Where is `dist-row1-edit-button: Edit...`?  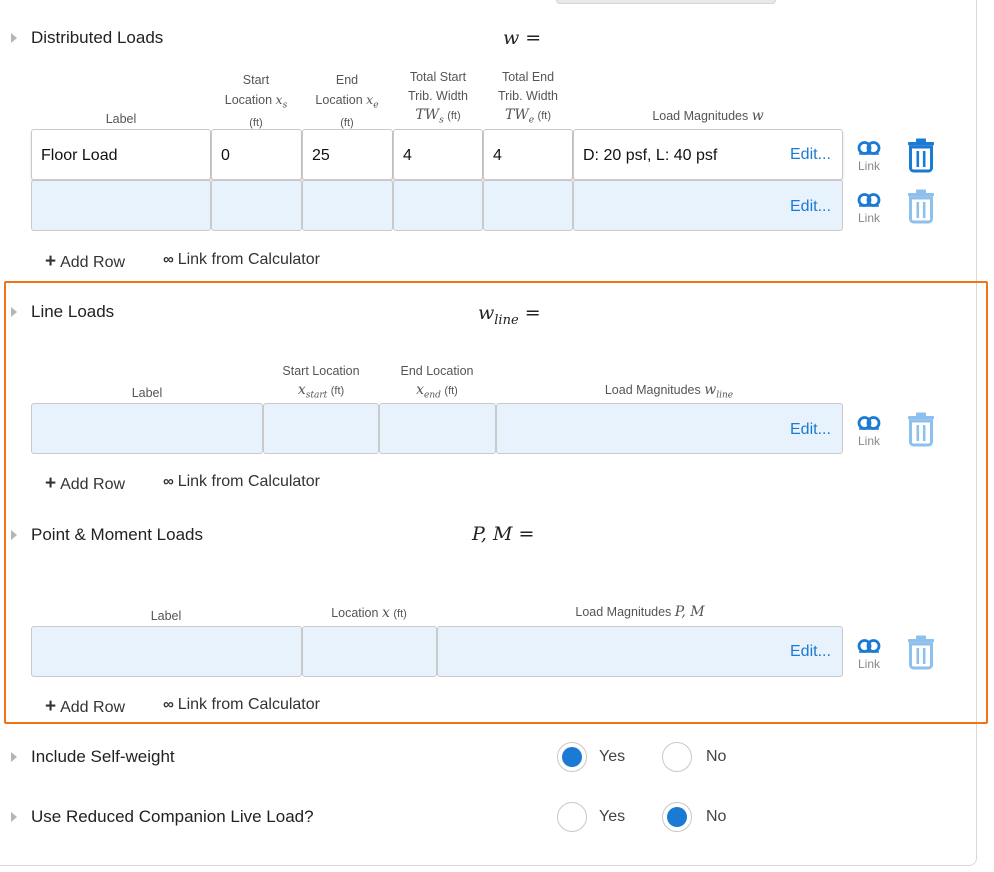
dist-row1-edit-button: Edit... is located at coordinates (810, 155).